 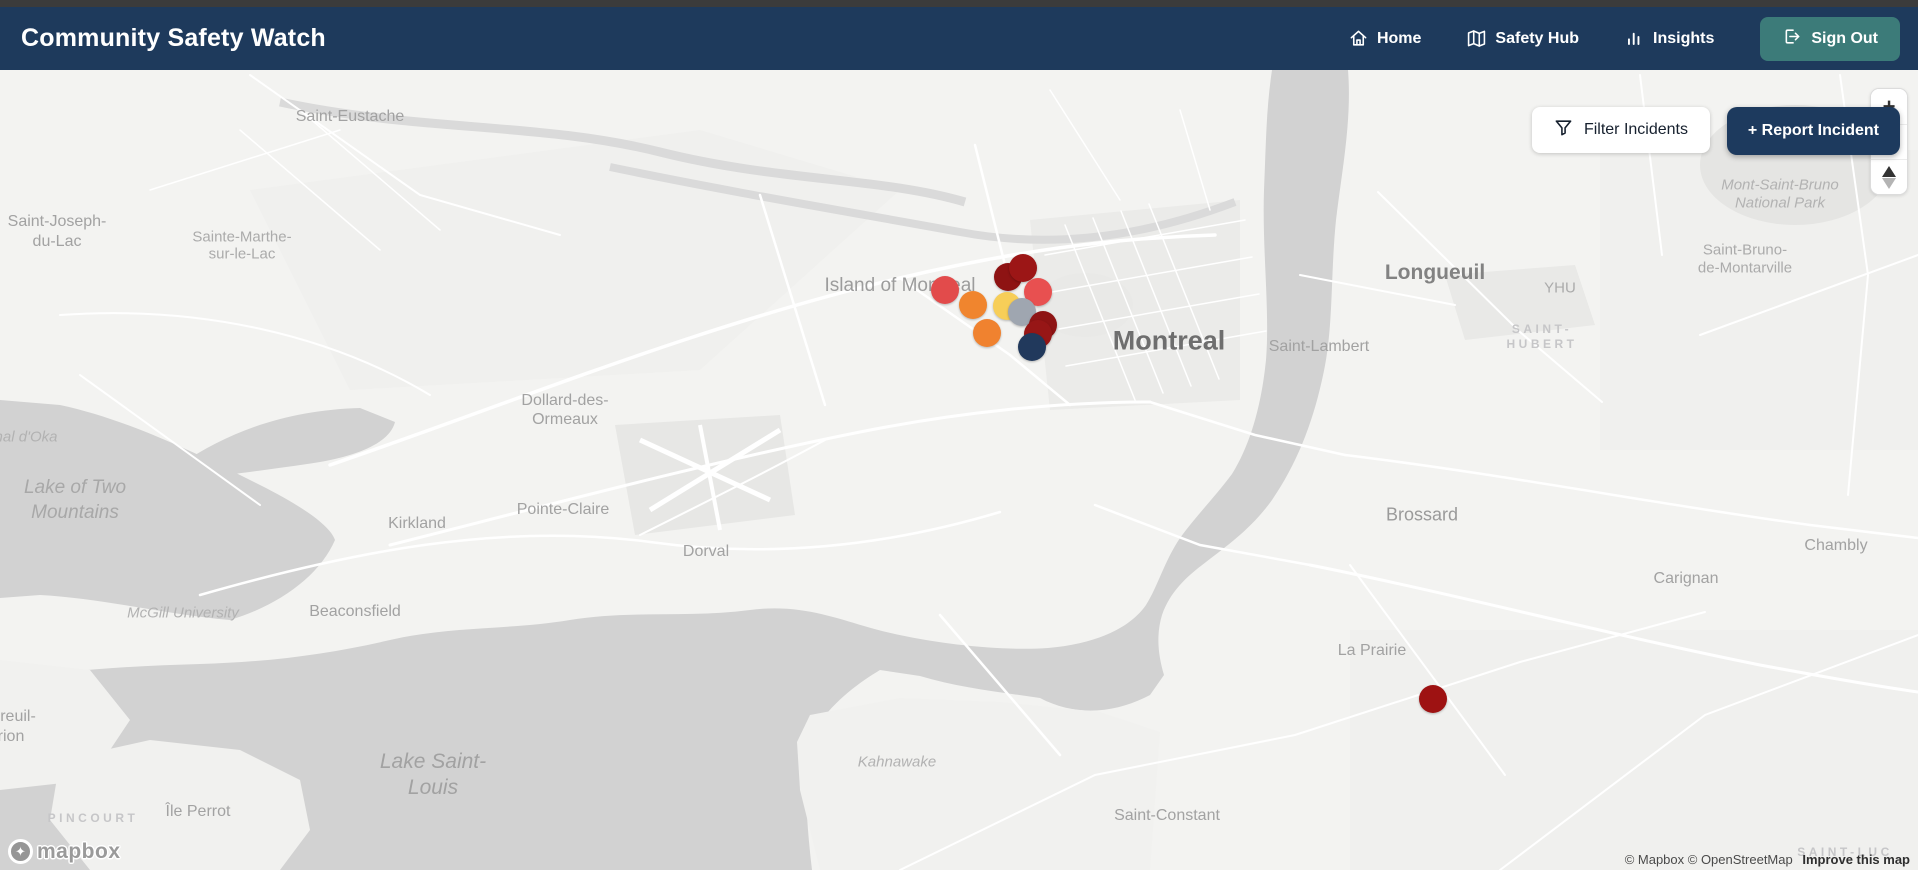 What do you see at coordinates (1372, 650) in the screenshot?
I see `map-label: La Prairie` at bounding box center [1372, 650].